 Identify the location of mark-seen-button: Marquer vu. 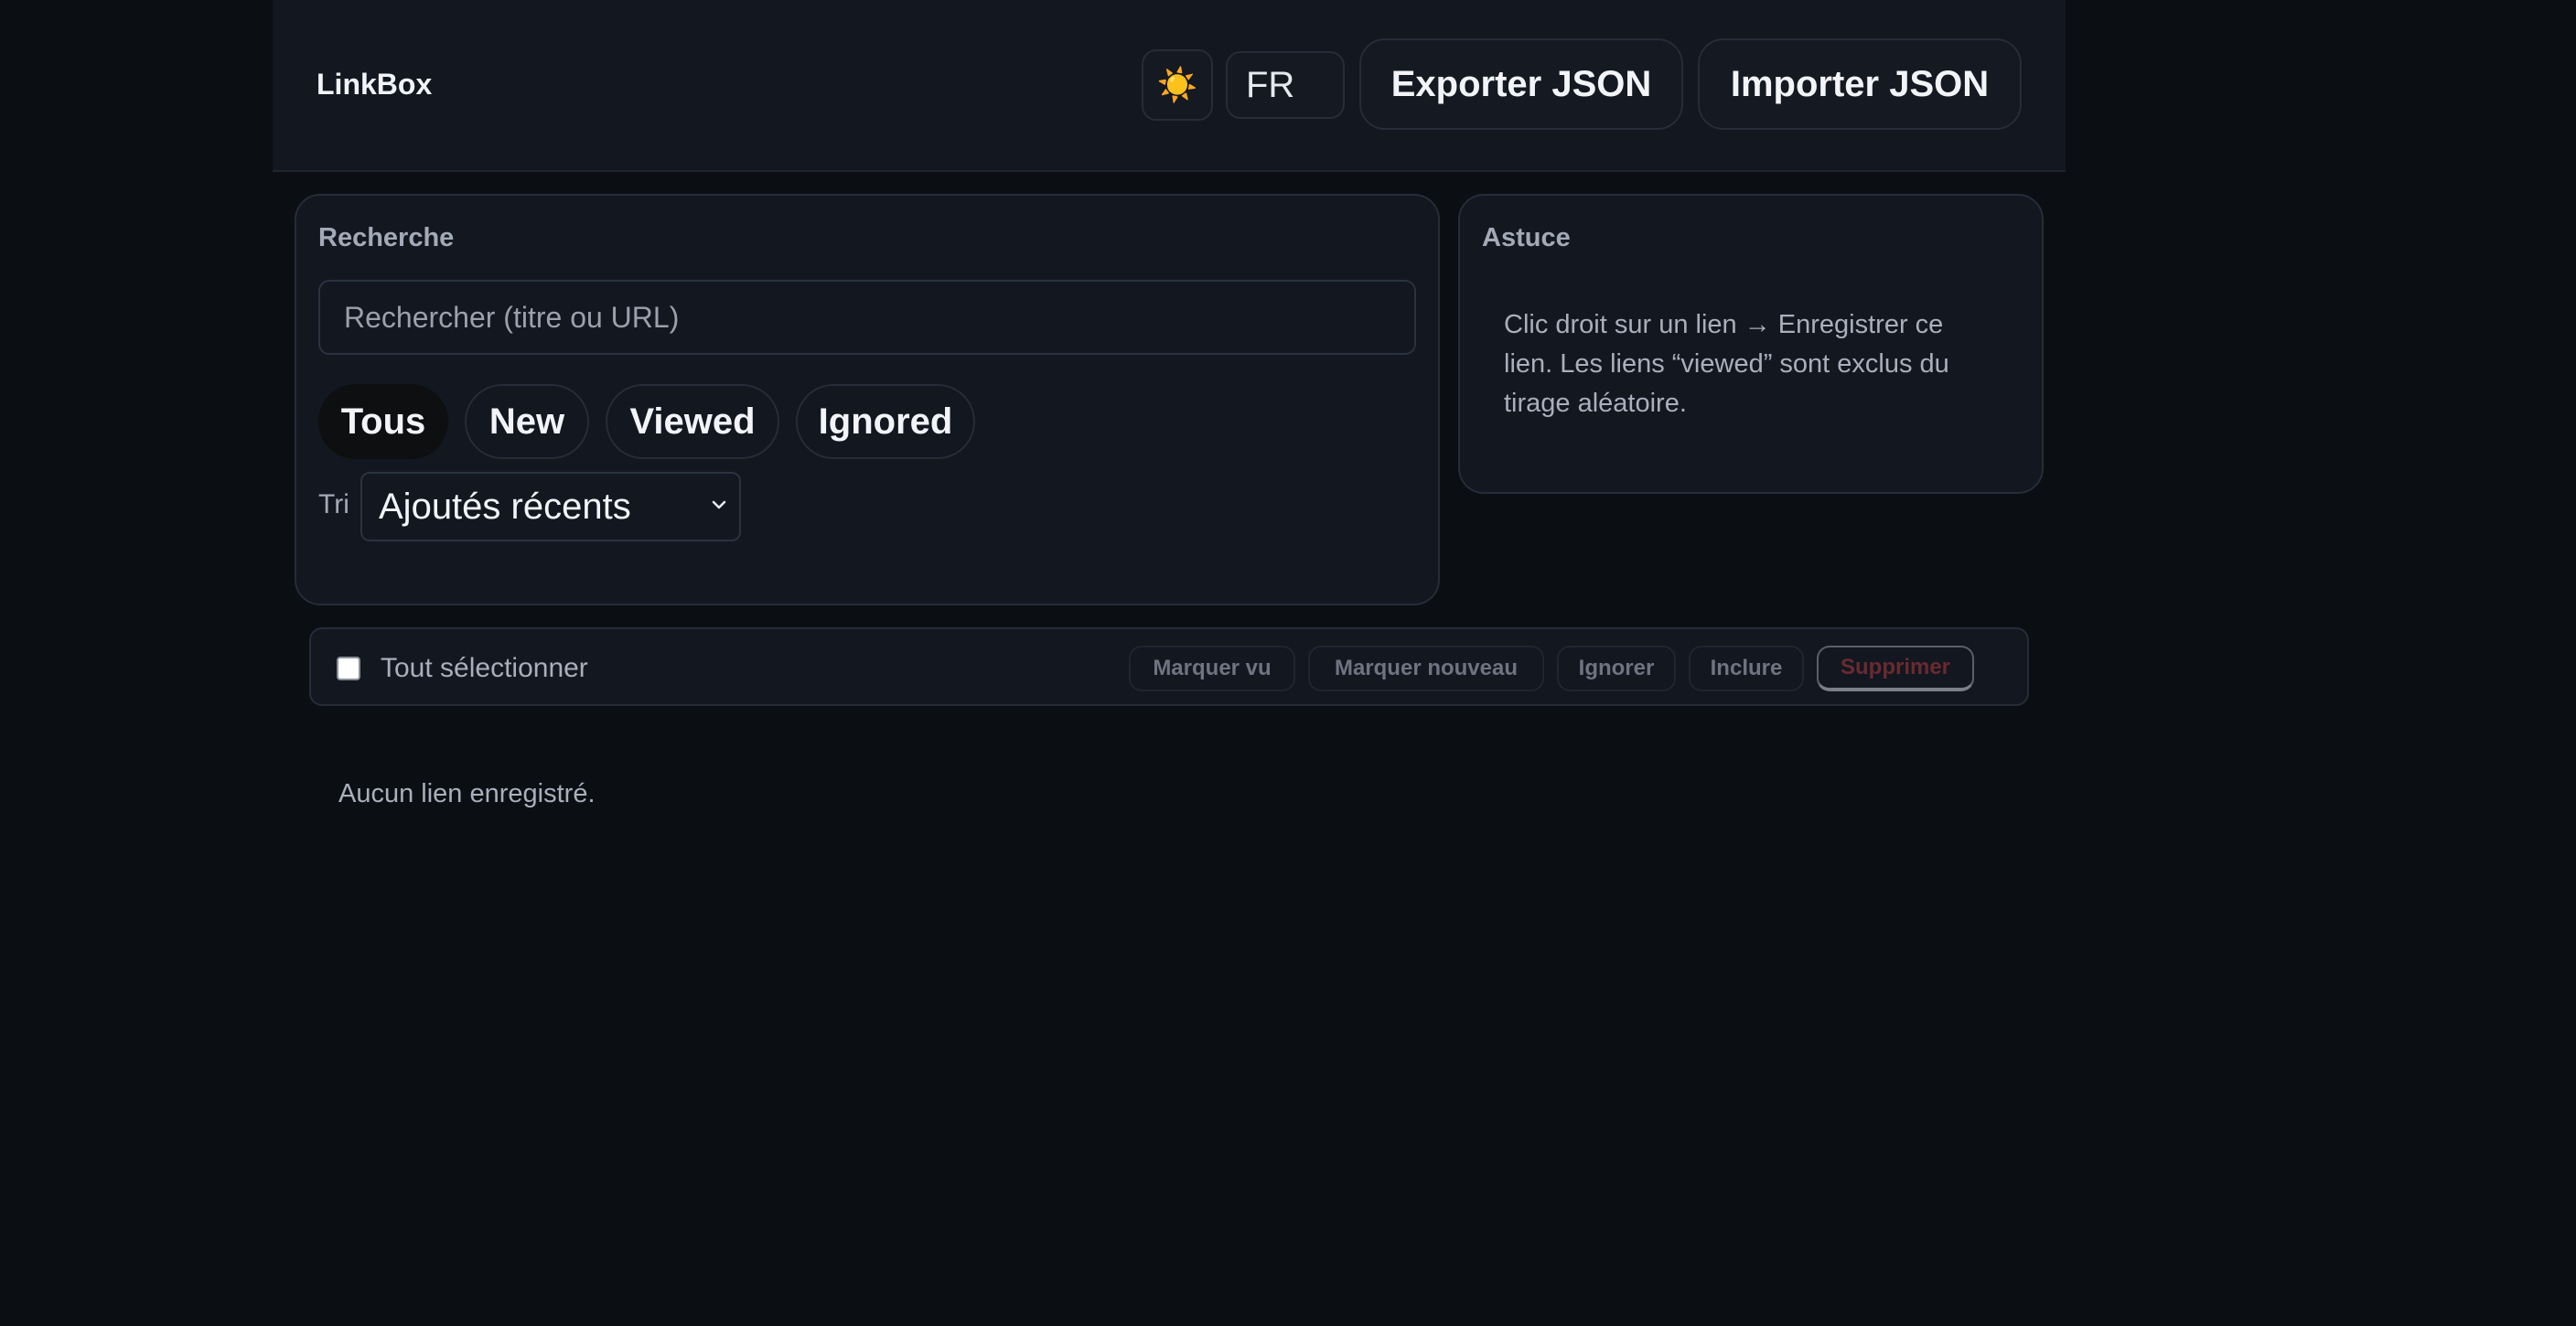
(1212, 668).